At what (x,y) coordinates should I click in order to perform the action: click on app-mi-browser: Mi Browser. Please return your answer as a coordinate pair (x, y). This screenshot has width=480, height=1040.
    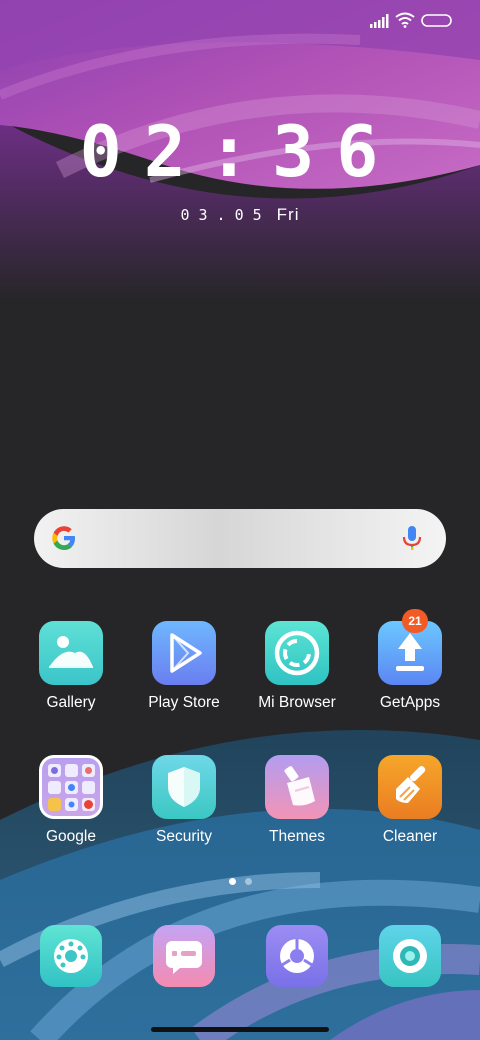
    Looking at the image, I should click on (297, 676).